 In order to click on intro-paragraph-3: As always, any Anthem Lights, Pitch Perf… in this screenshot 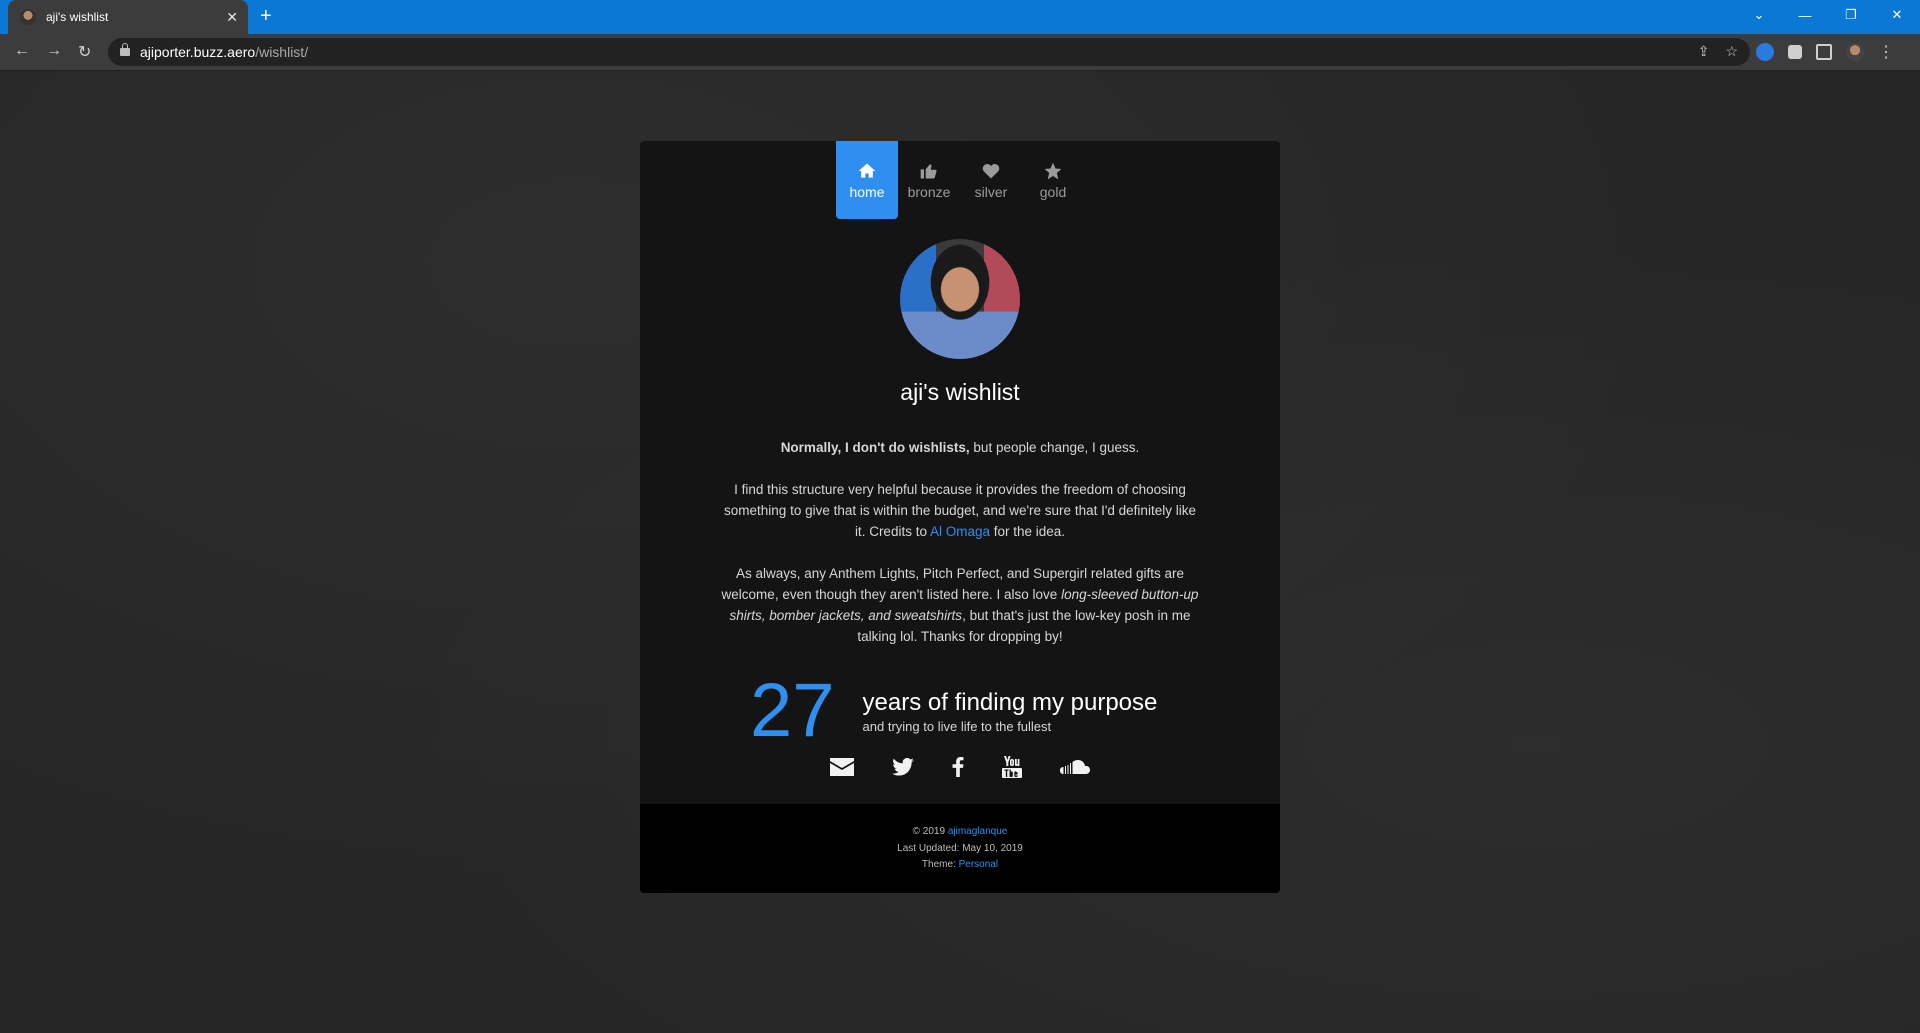, I will do `click(960, 605)`.